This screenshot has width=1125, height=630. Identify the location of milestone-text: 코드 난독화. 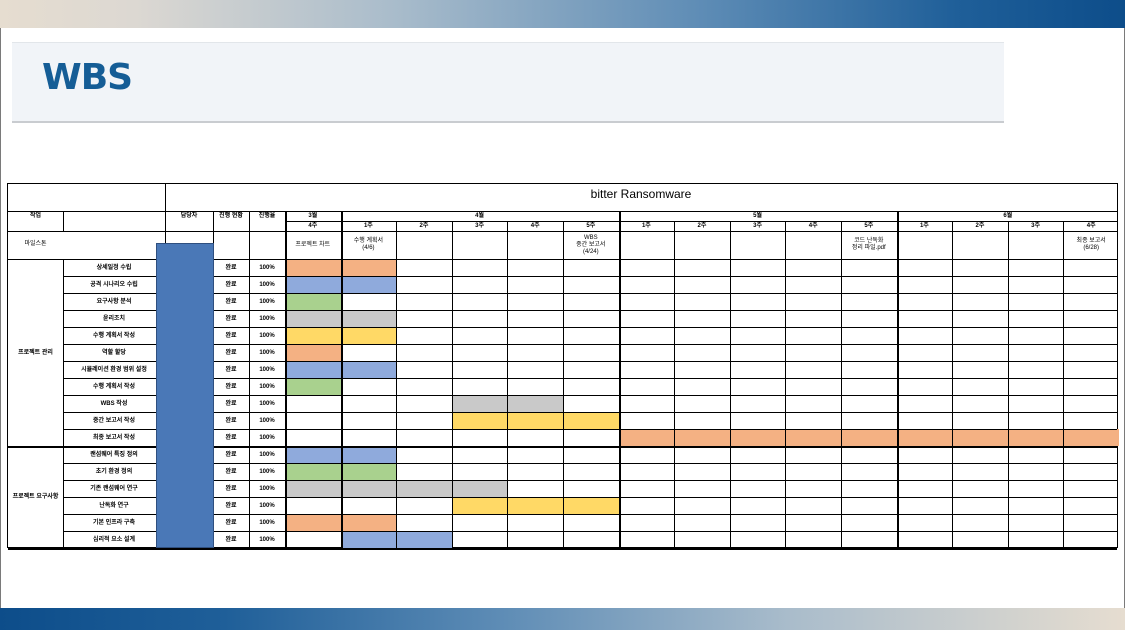
(869, 241).